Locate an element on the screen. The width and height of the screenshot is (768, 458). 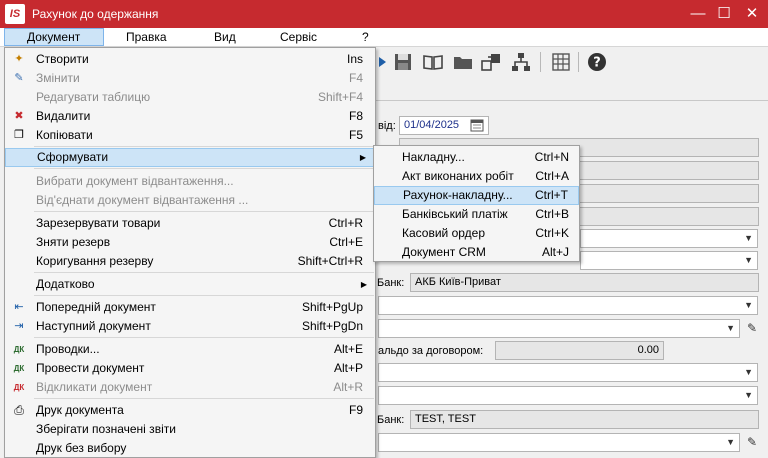
recall-doc-icon: ДК is located at coordinates (19, 387).